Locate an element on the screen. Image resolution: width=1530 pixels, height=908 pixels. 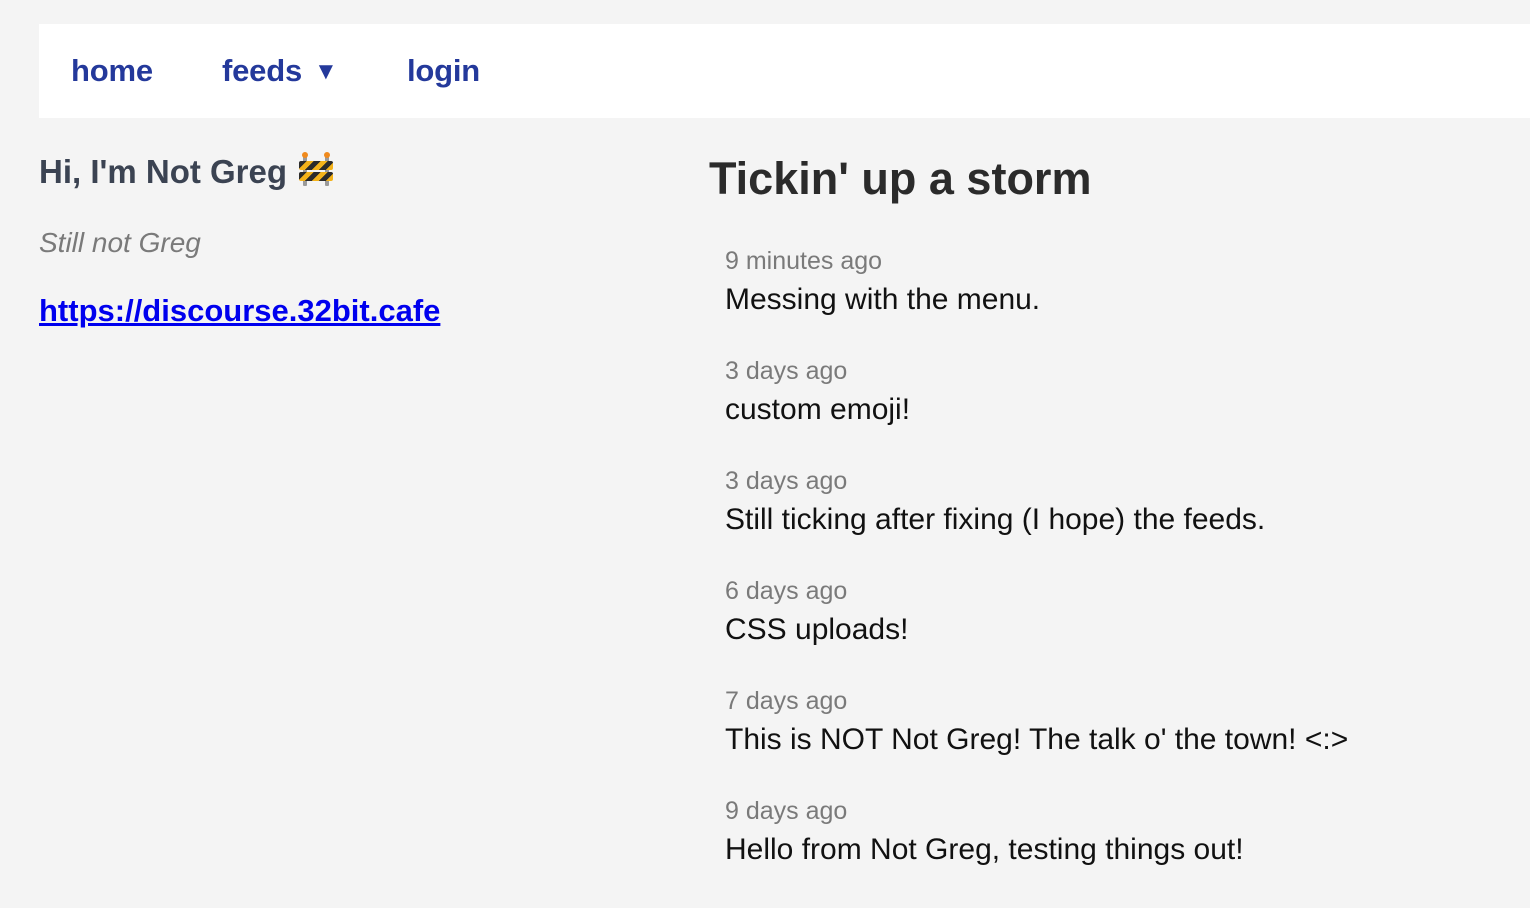
profile-website-link: https://discourse.32bit.cafe is located at coordinates (239, 311).